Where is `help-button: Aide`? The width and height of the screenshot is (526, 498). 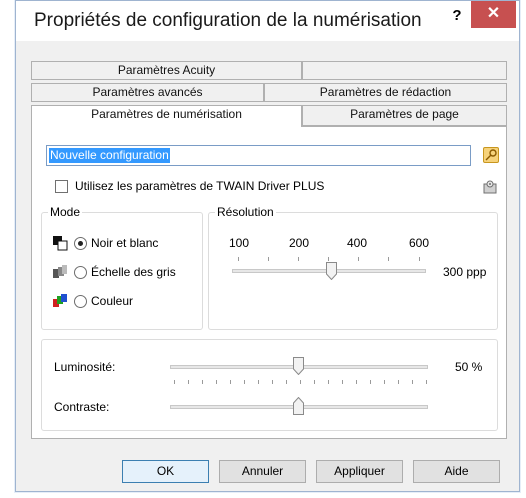
help-button: Aide is located at coordinates (456, 471).